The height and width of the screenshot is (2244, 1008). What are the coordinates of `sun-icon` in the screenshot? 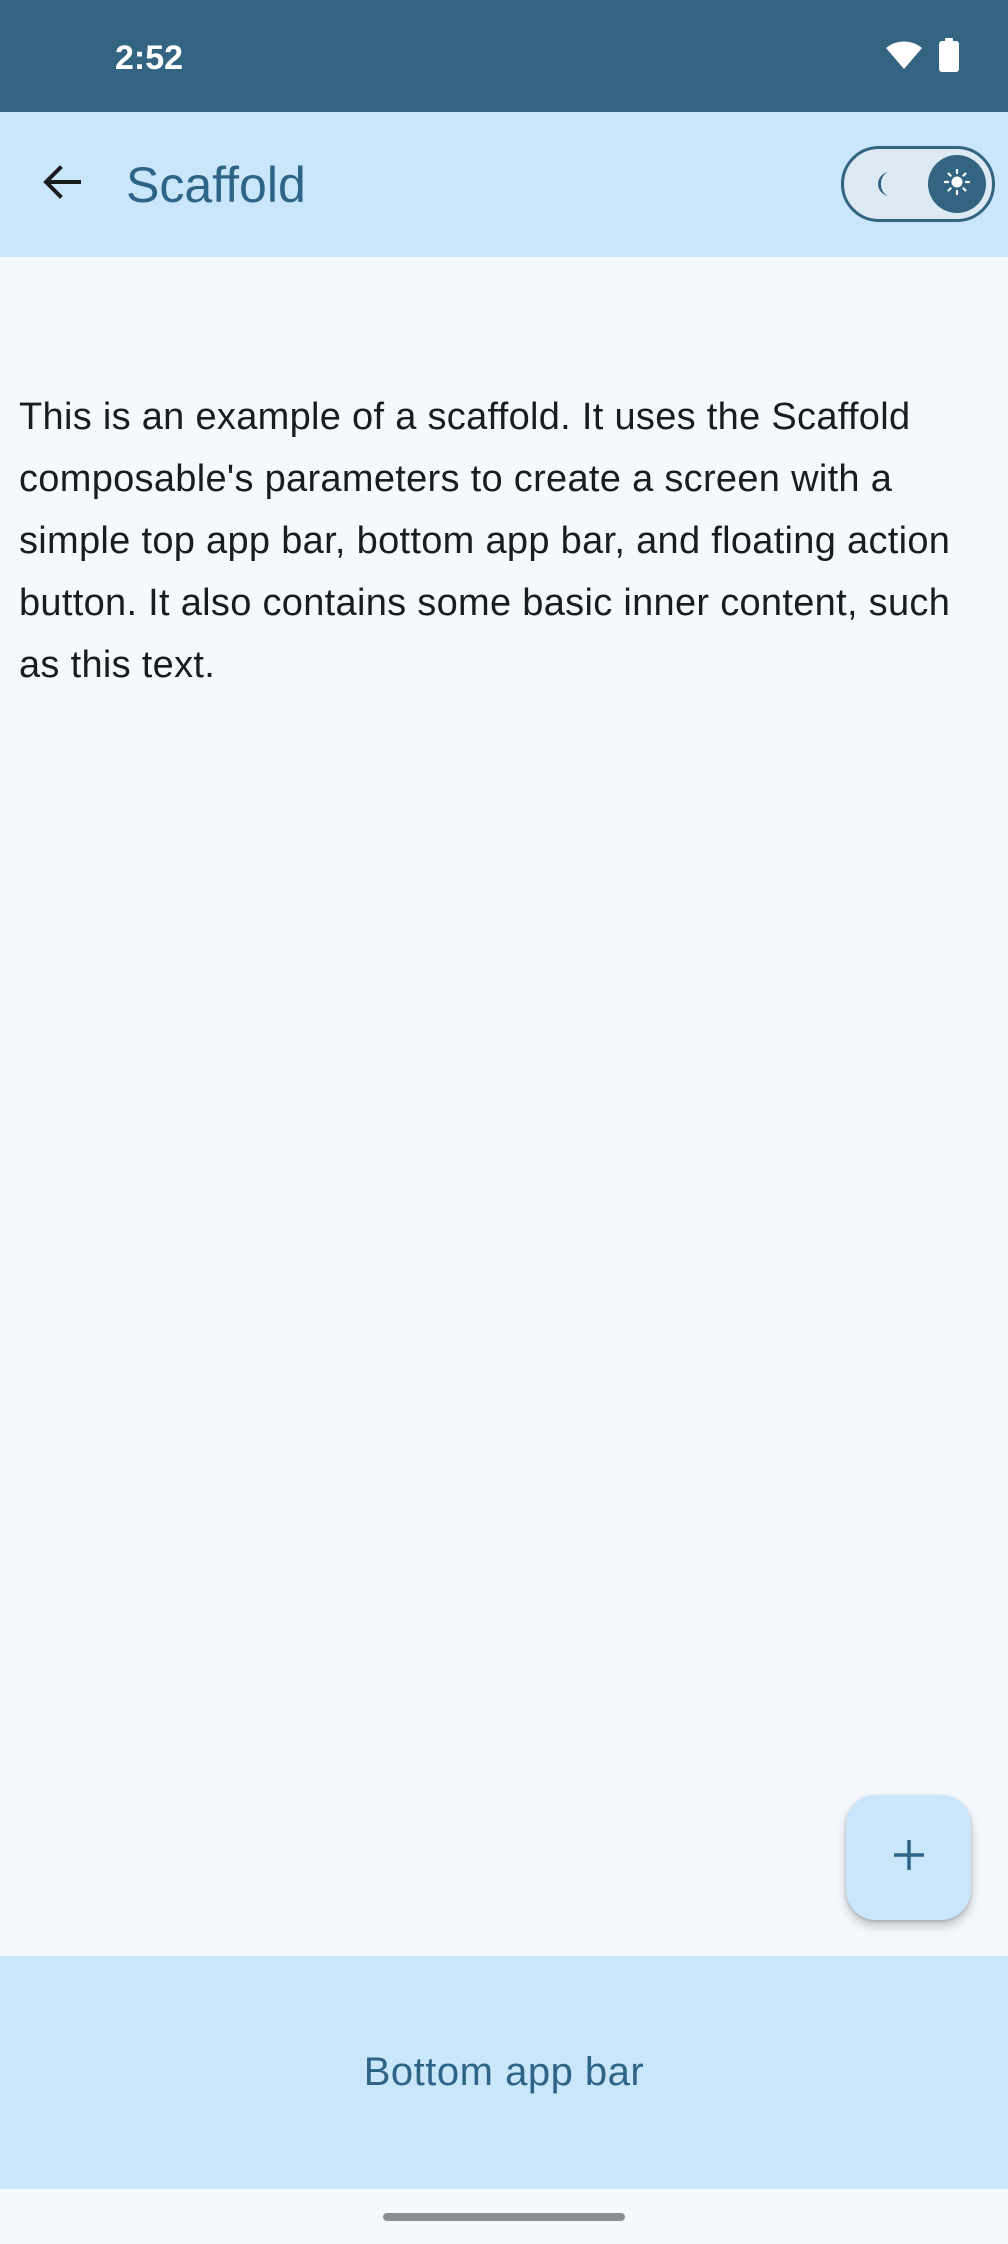 It's located at (957, 184).